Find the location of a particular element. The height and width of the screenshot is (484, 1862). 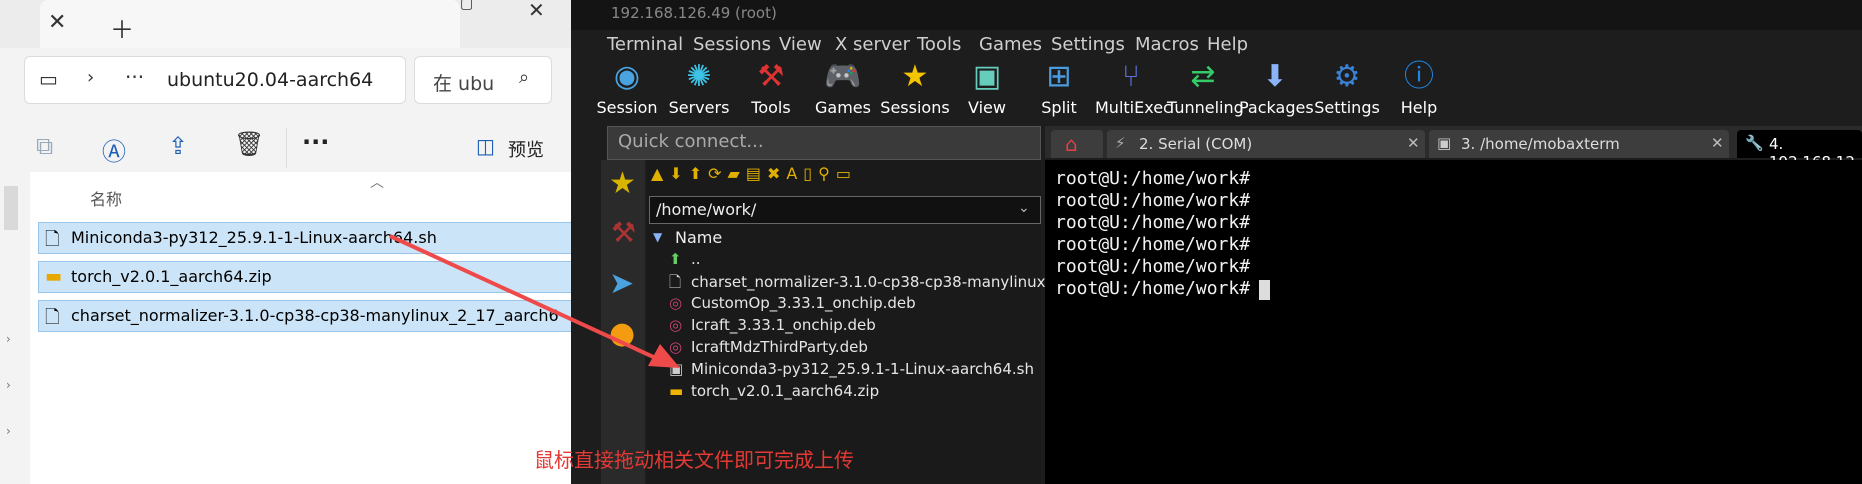

annotation-caption: 鼠标直接拖动相关文件即可完成上传 is located at coordinates (694, 460).